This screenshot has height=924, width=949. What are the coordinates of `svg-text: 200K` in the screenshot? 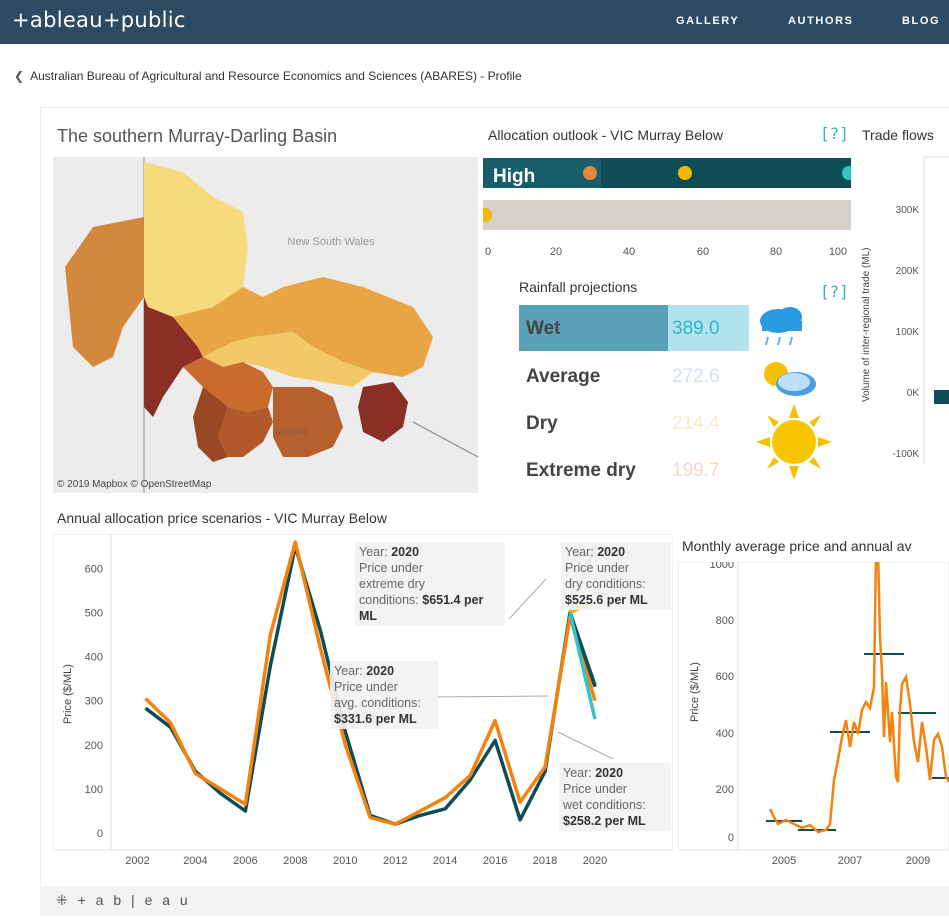 It's located at (908, 271).